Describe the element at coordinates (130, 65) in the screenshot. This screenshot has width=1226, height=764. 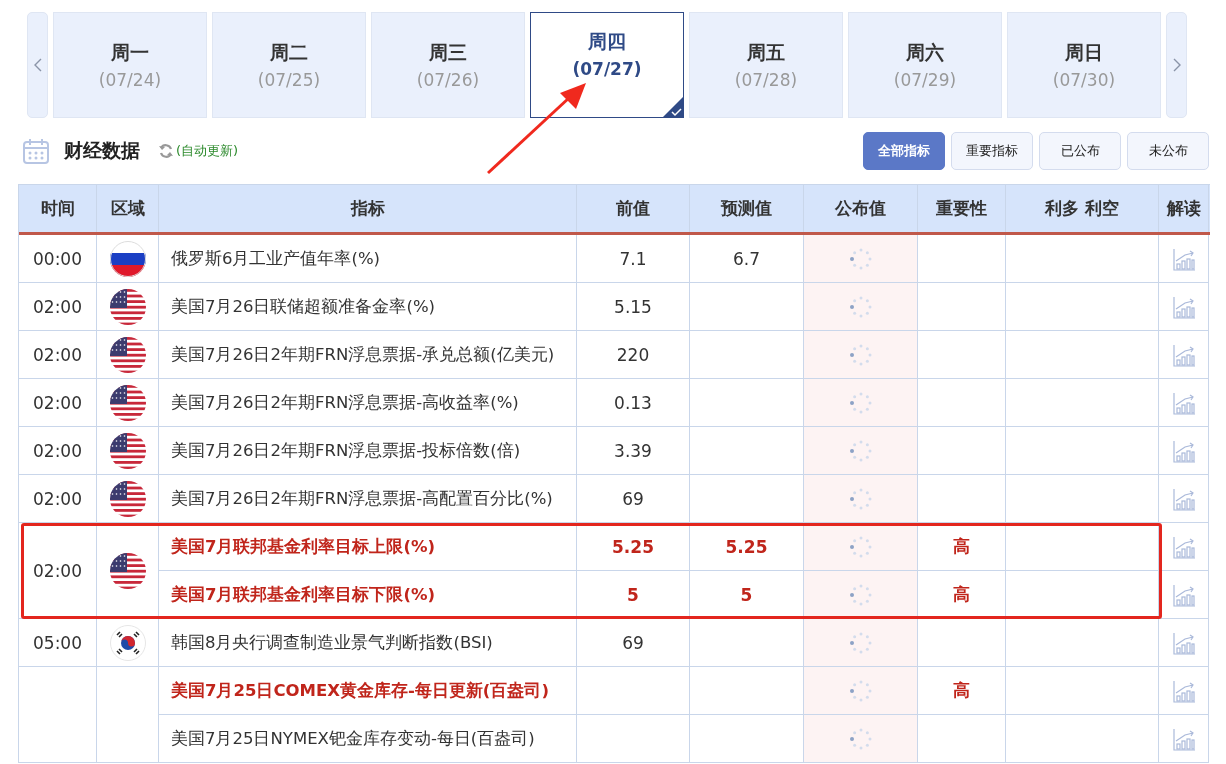
I see `day-tab: 周一 (07/24)` at that location.